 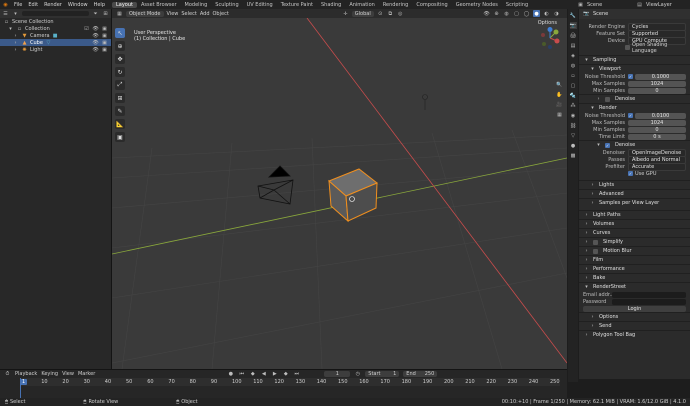 What do you see at coordinates (396, 5) in the screenshot?
I see `workspace-tab-rendering: Rendering` at bounding box center [396, 5].